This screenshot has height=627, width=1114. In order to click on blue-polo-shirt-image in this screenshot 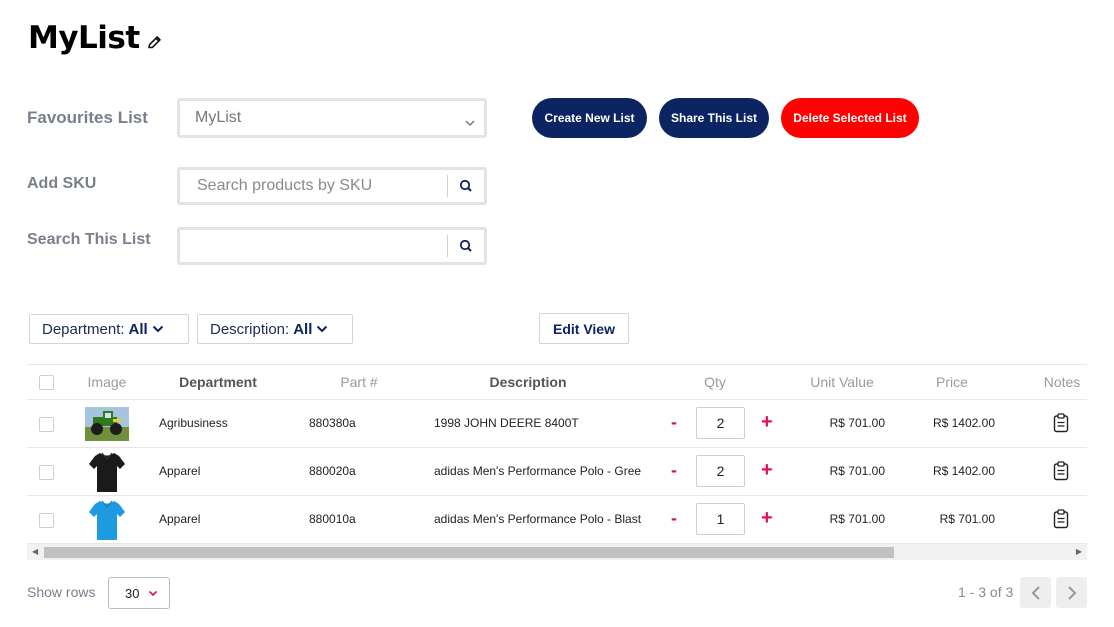, I will do `click(107, 520)`.